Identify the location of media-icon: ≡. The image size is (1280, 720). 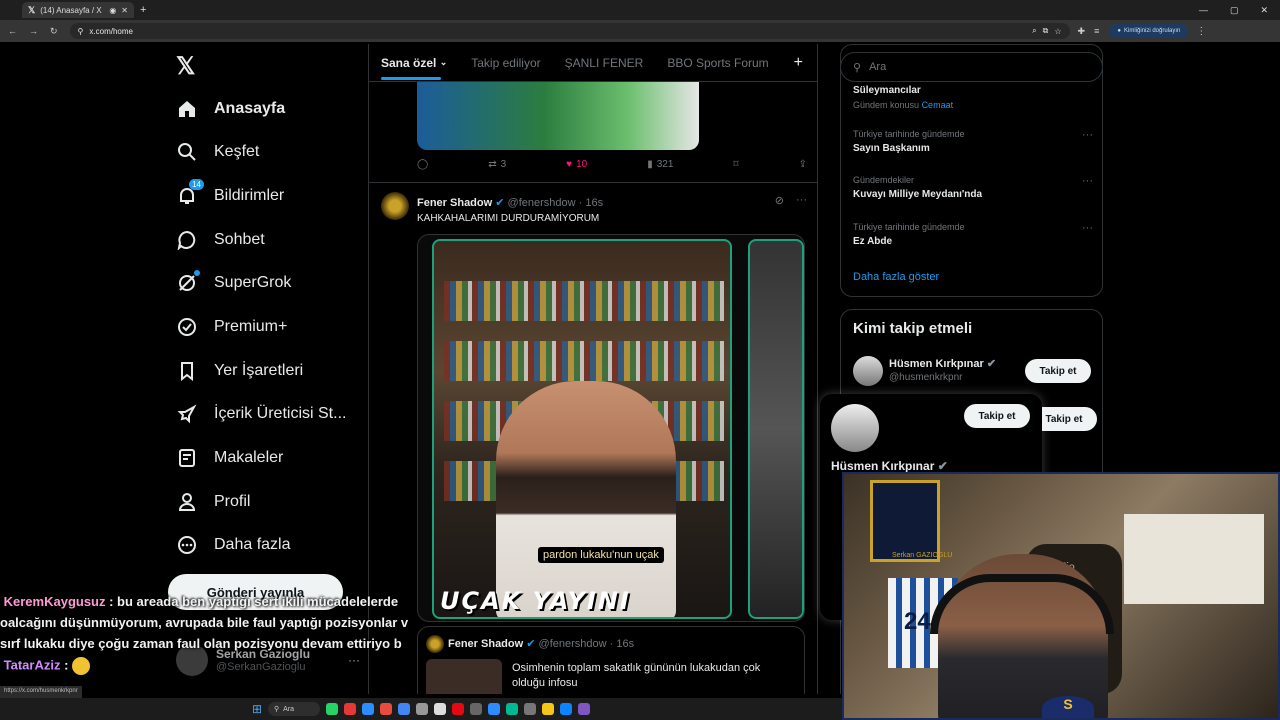
(1096, 31).